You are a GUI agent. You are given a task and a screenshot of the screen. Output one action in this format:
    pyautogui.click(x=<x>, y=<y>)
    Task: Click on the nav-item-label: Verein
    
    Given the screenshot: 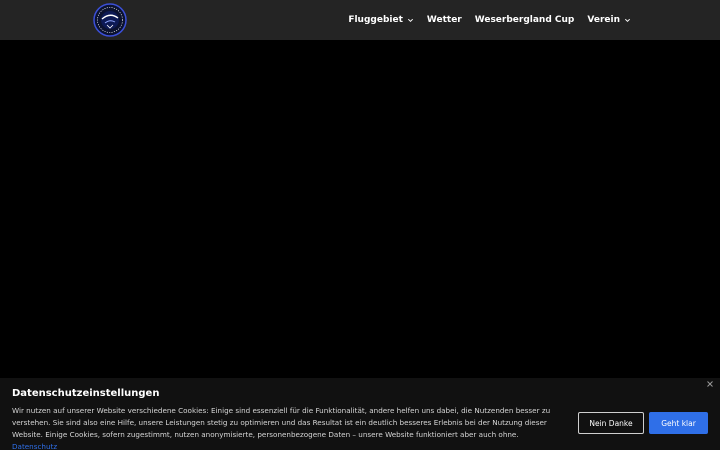 What is the action you would take?
    pyautogui.click(x=603, y=20)
    